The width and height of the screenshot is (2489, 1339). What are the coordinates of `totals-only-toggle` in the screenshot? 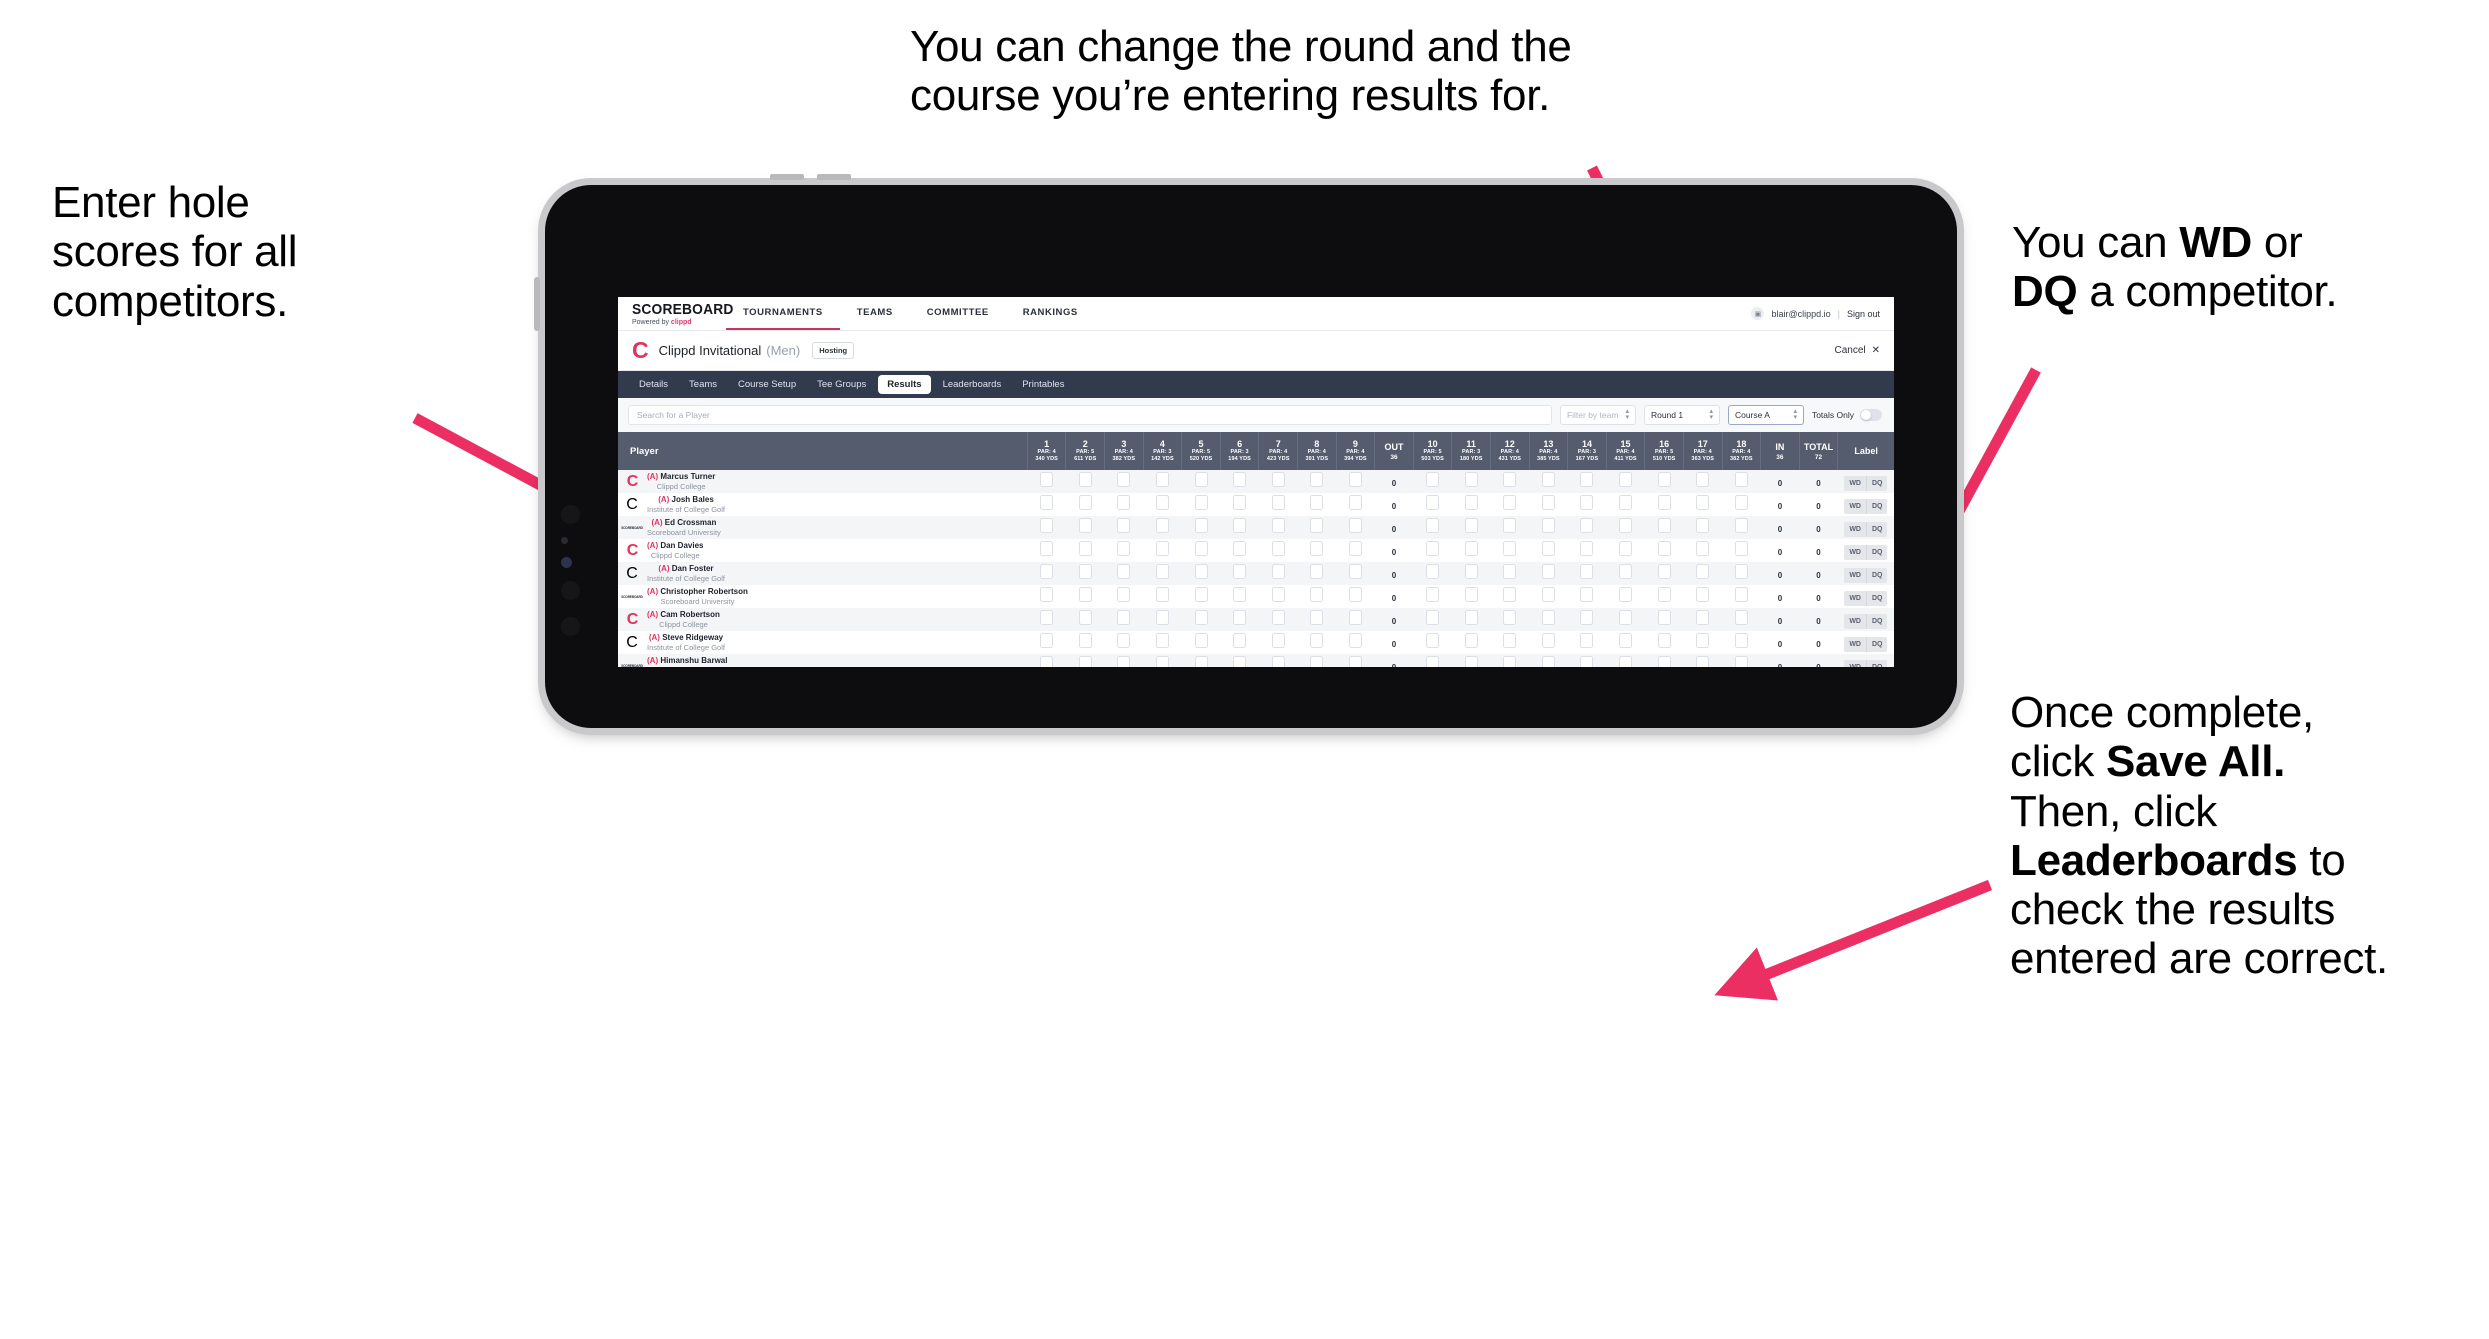 It's located at (1871, 415).